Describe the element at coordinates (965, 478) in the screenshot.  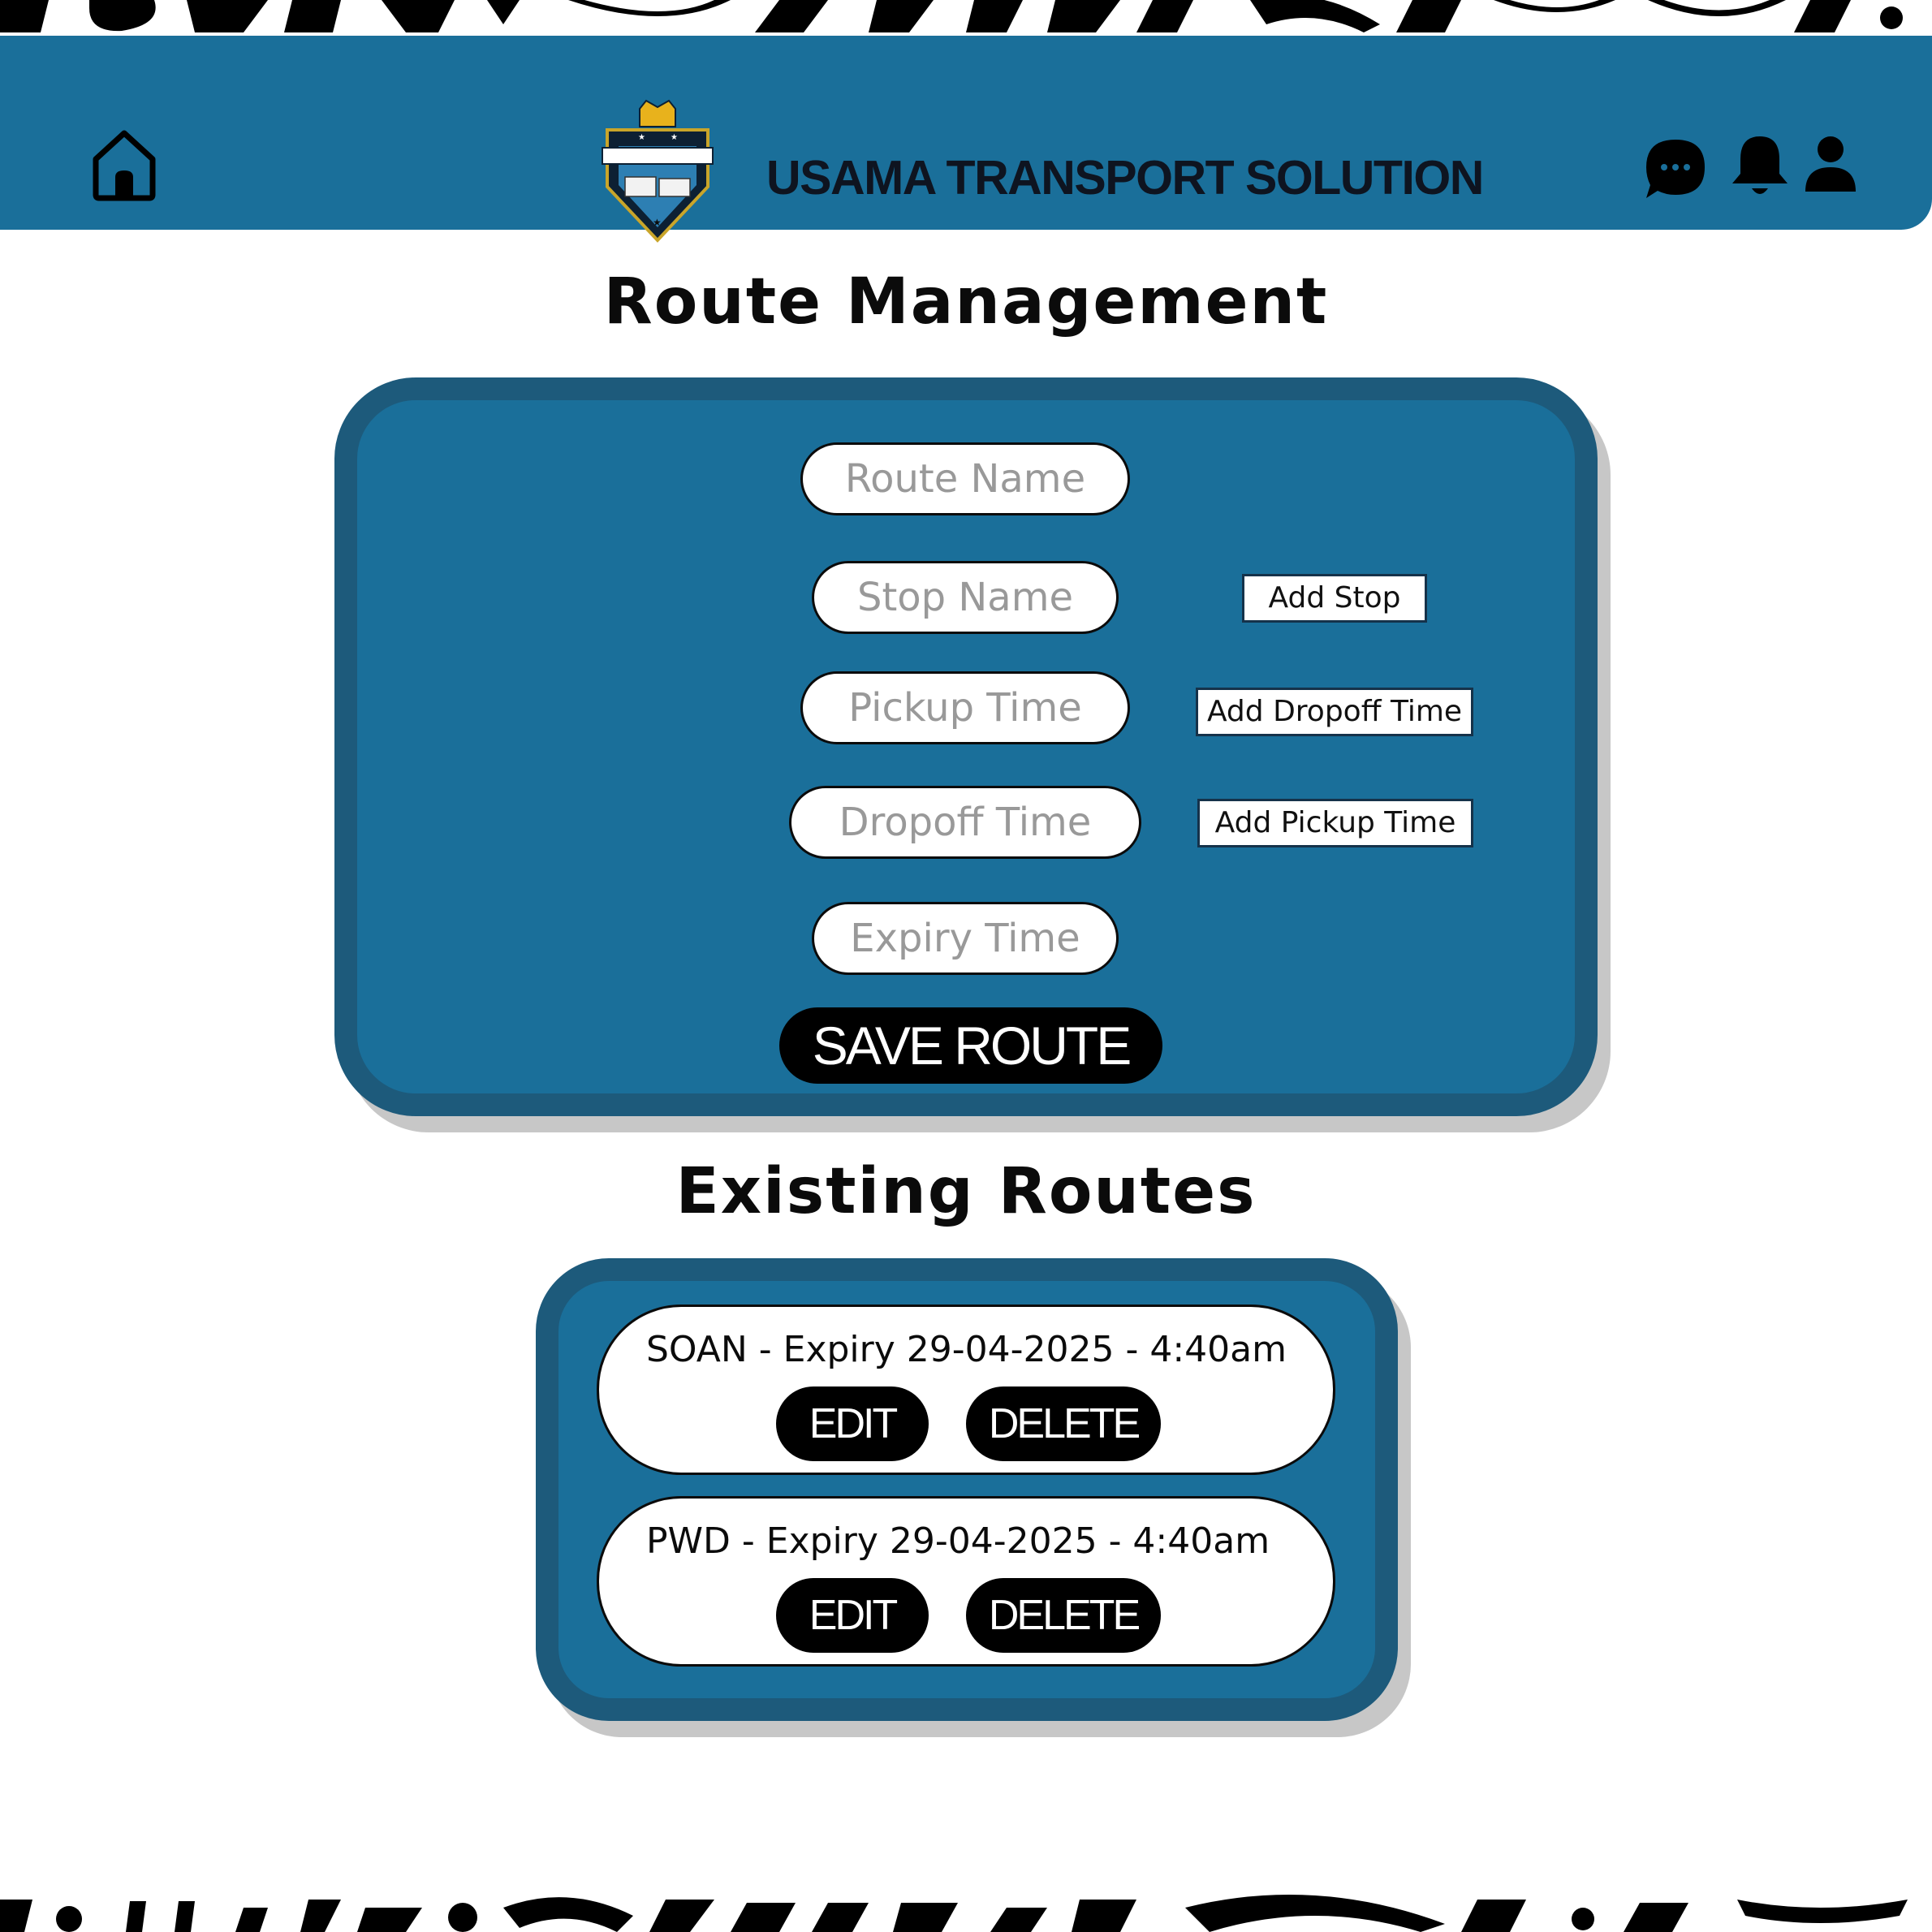
I see `route-name-input` at that location.